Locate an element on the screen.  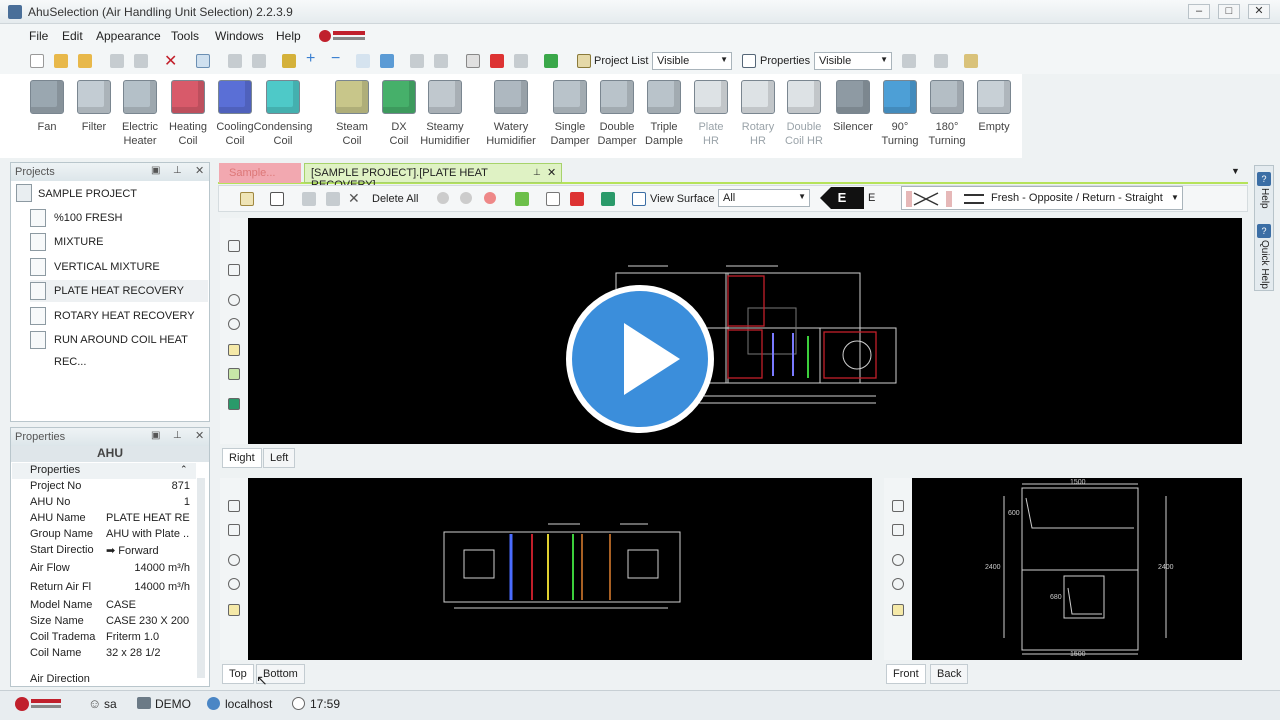
add-icon: + is located at coordinates (310, 59).